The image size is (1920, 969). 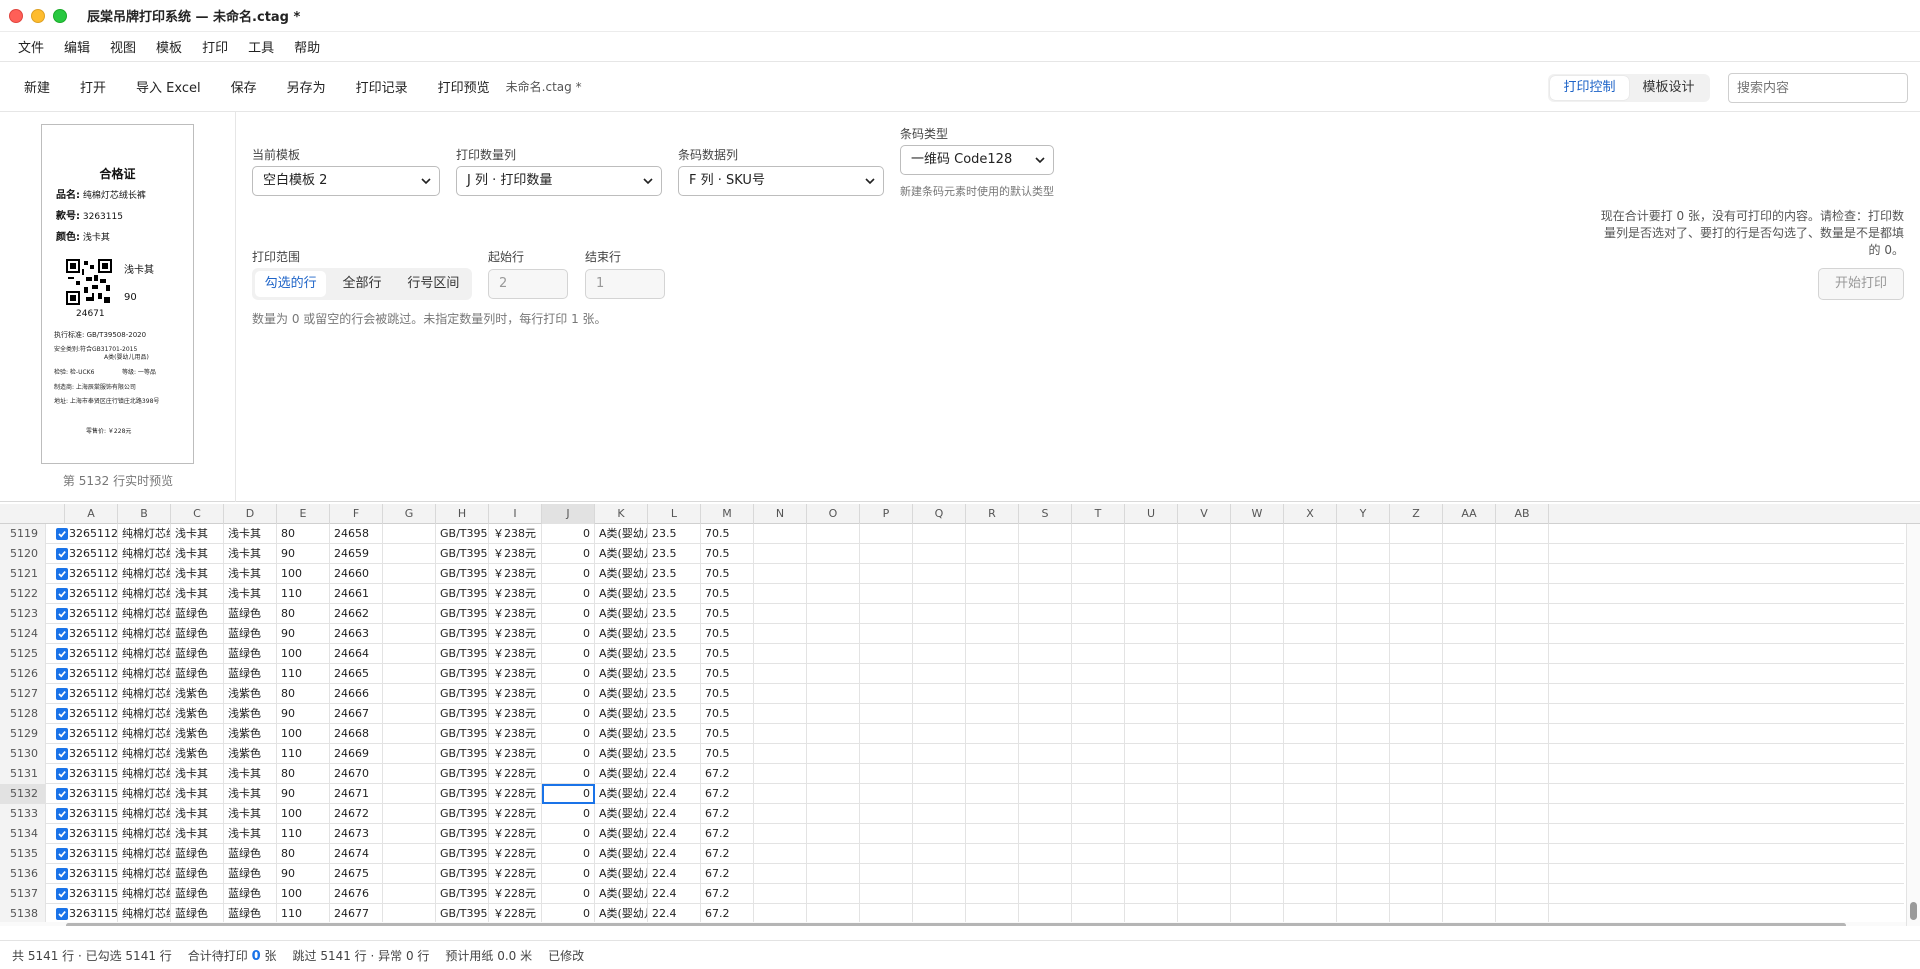 I want to click on column-header-m: M, so click(x=727, y=514).